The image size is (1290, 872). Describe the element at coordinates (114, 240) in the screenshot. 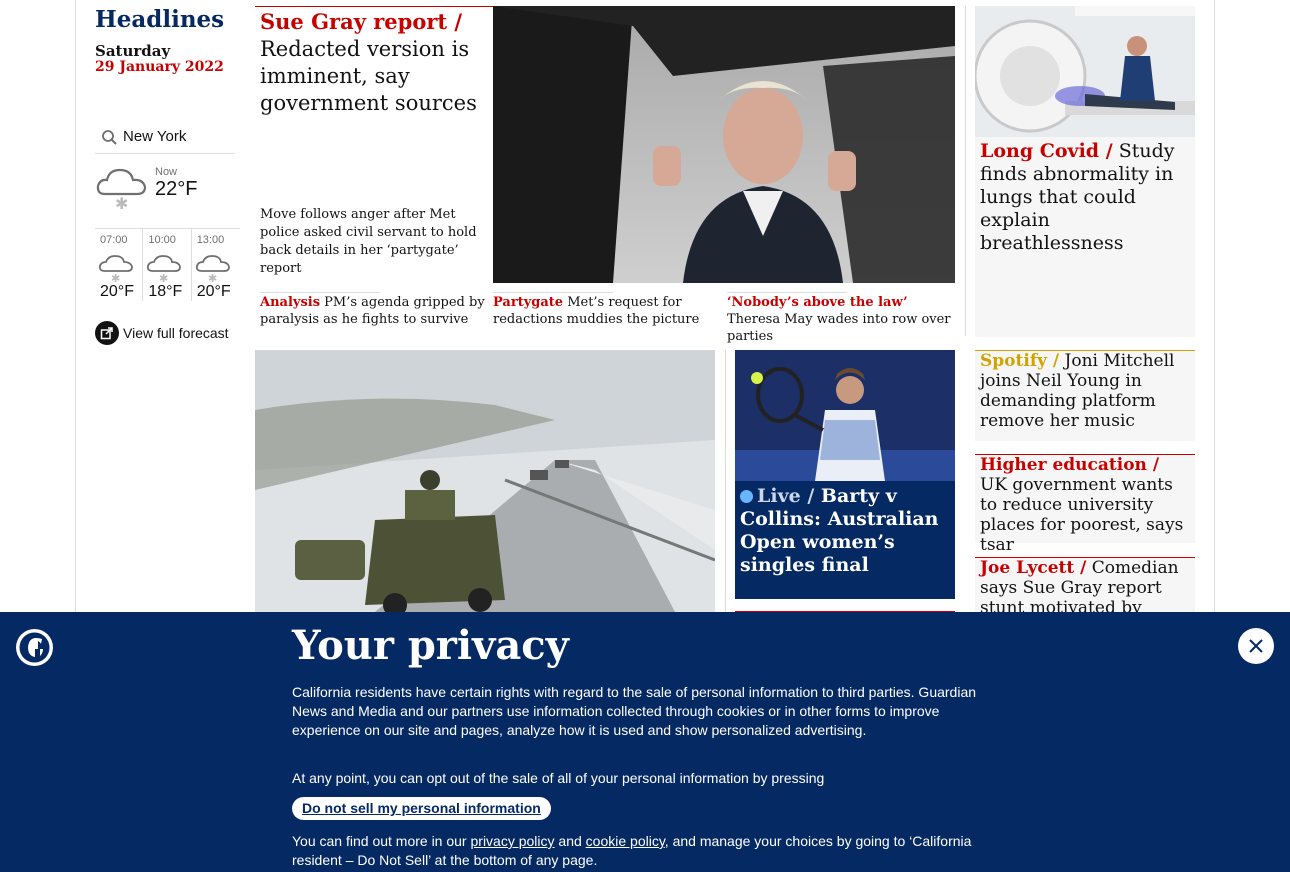

I see `hour-time: 07:00` at that location.